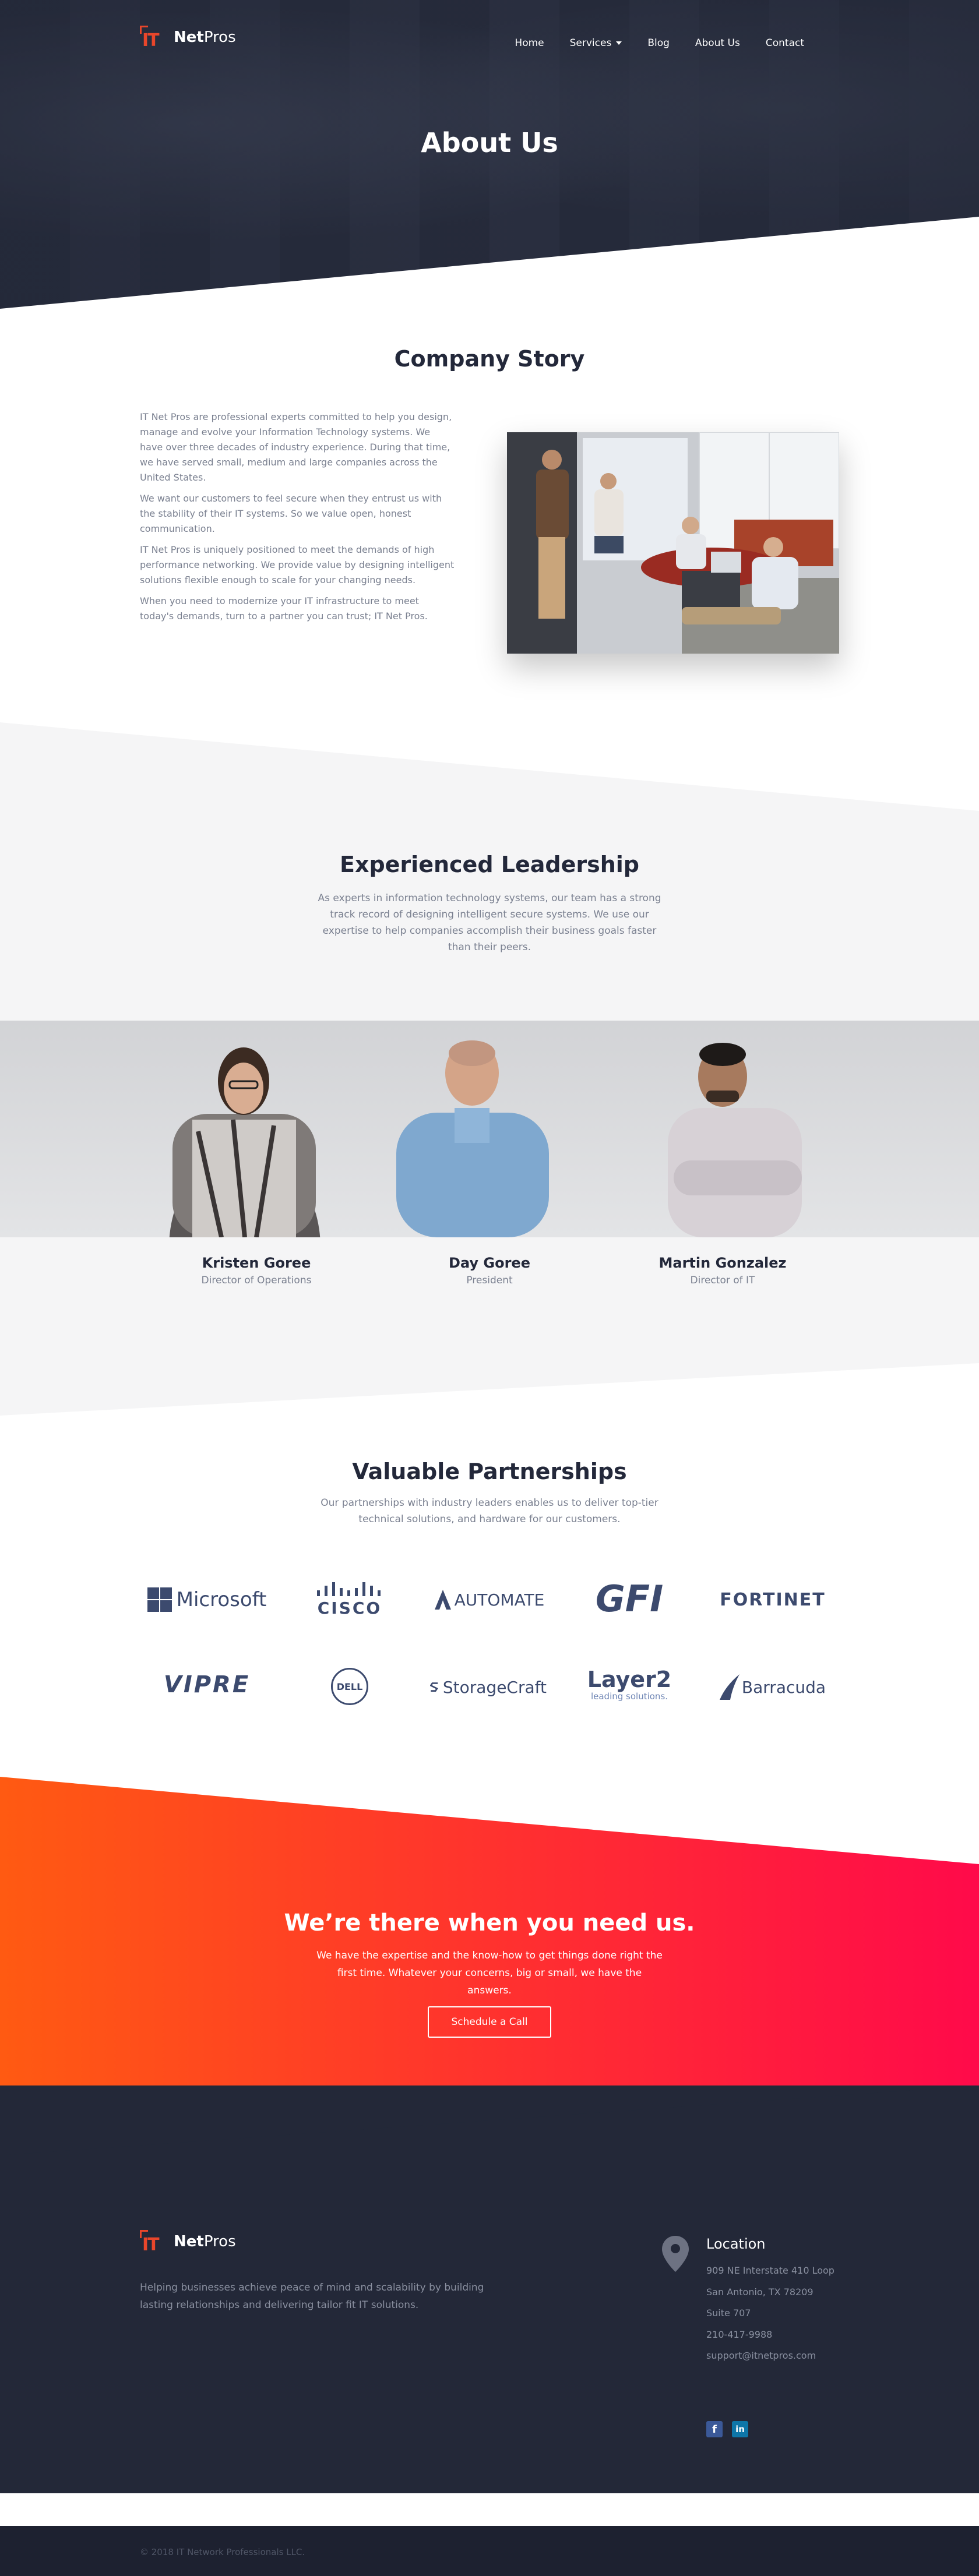 The height and width of the screenshot is (2576, 979). I want to click on vipre-wordmark: VIPRE, so click(207, 1685).